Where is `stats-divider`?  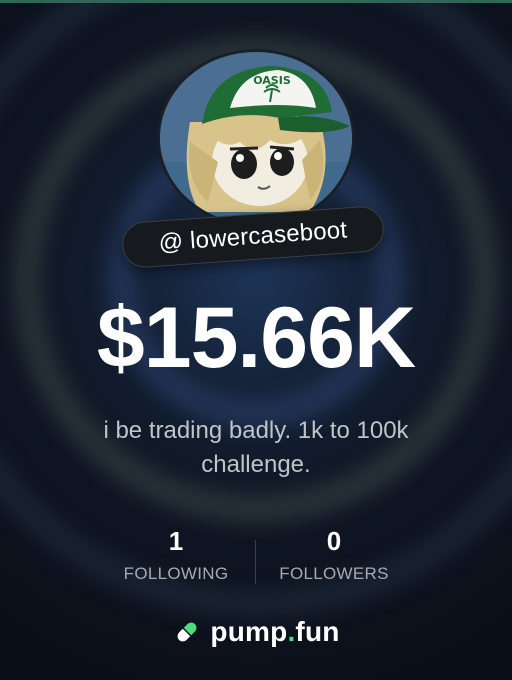
stats-divider is located at coordinates (255, 562).